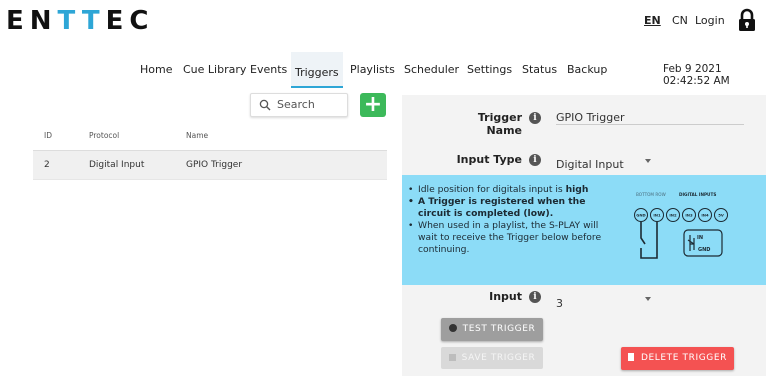 Image resolution: width=766 pixels, height=376 pixels. Describe the element at coordinates (197, 135) in the screenshot. I see `column-header-name: Name` at that location.